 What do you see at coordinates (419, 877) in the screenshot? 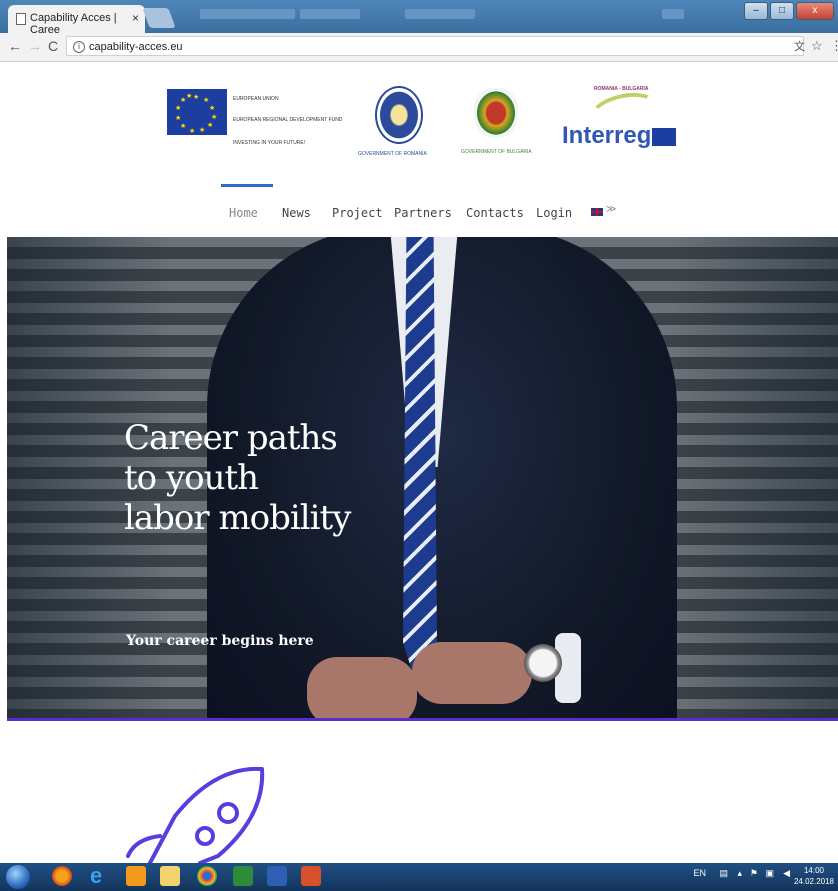
I see `windows-taskbar: e EN ▤ ▴ ⚑ ▣ ◀ 14:00 24.02.2018` at bounding box center [419, 877].